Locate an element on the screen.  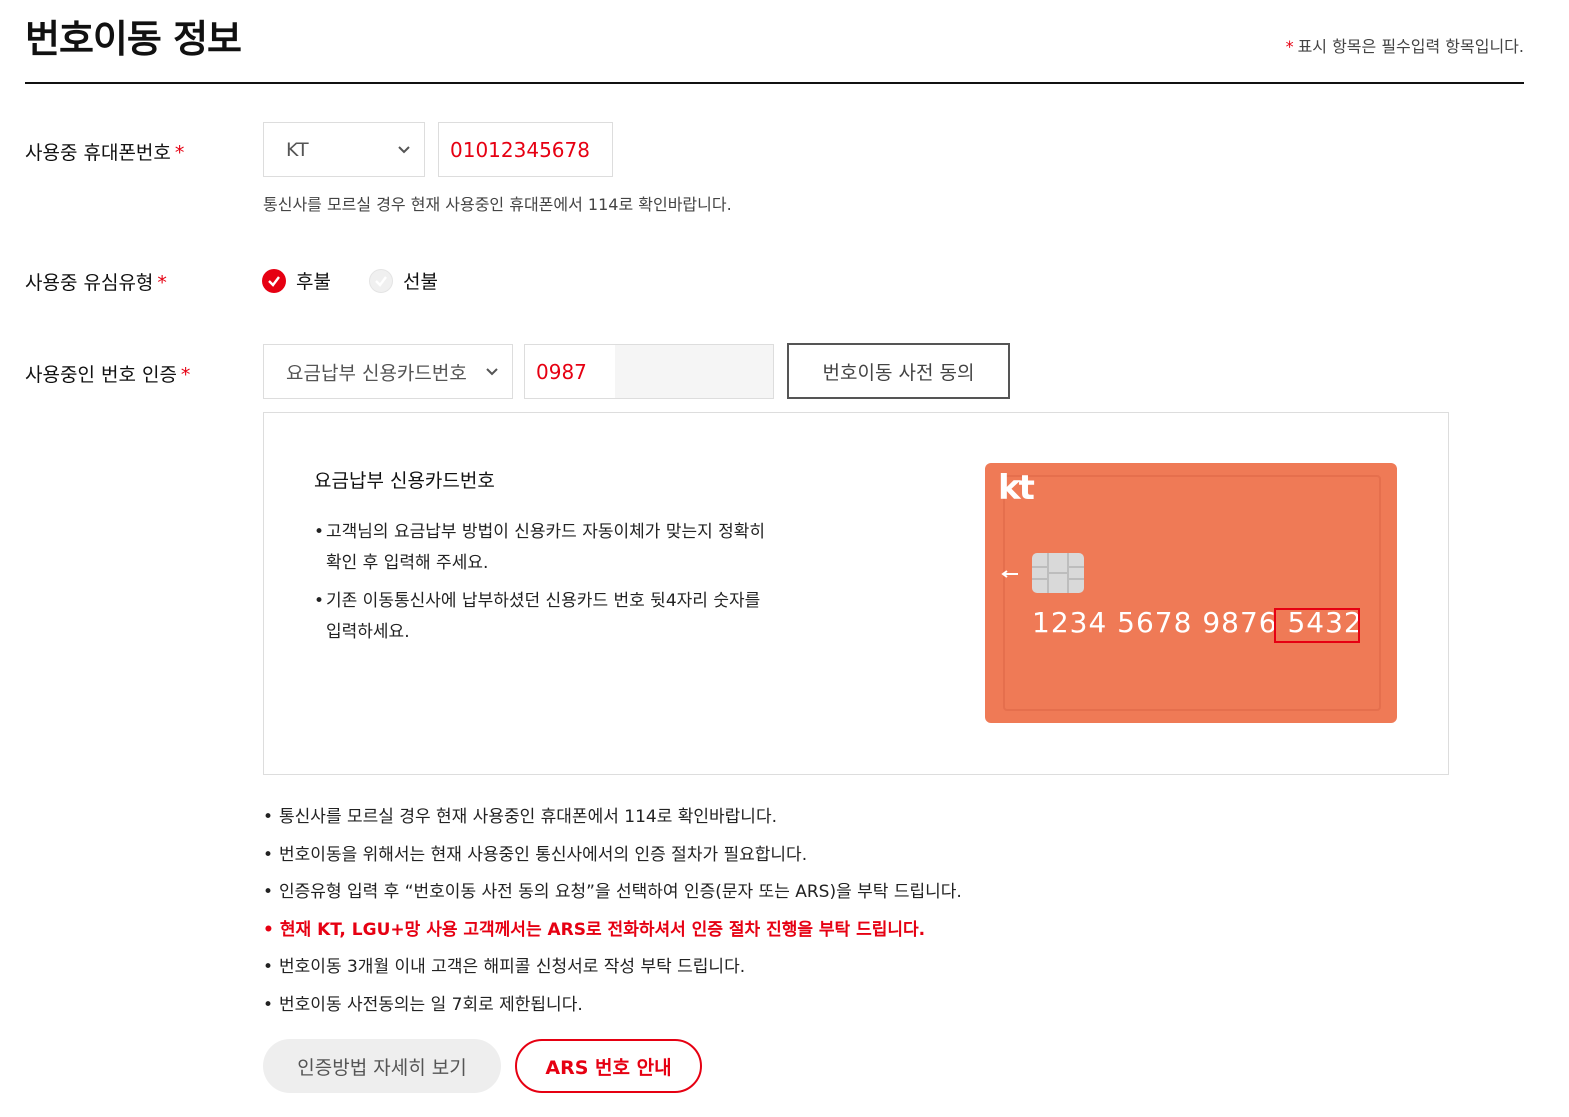
header-divider is located at coordinates (774, 83).